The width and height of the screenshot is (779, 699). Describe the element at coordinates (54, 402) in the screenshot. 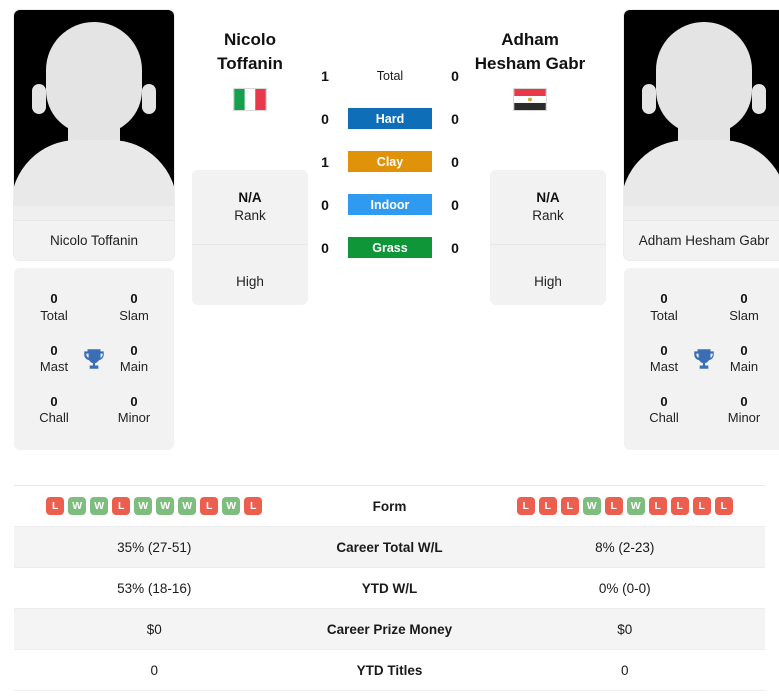

I see `left-title-chall-value: 0` at that location.